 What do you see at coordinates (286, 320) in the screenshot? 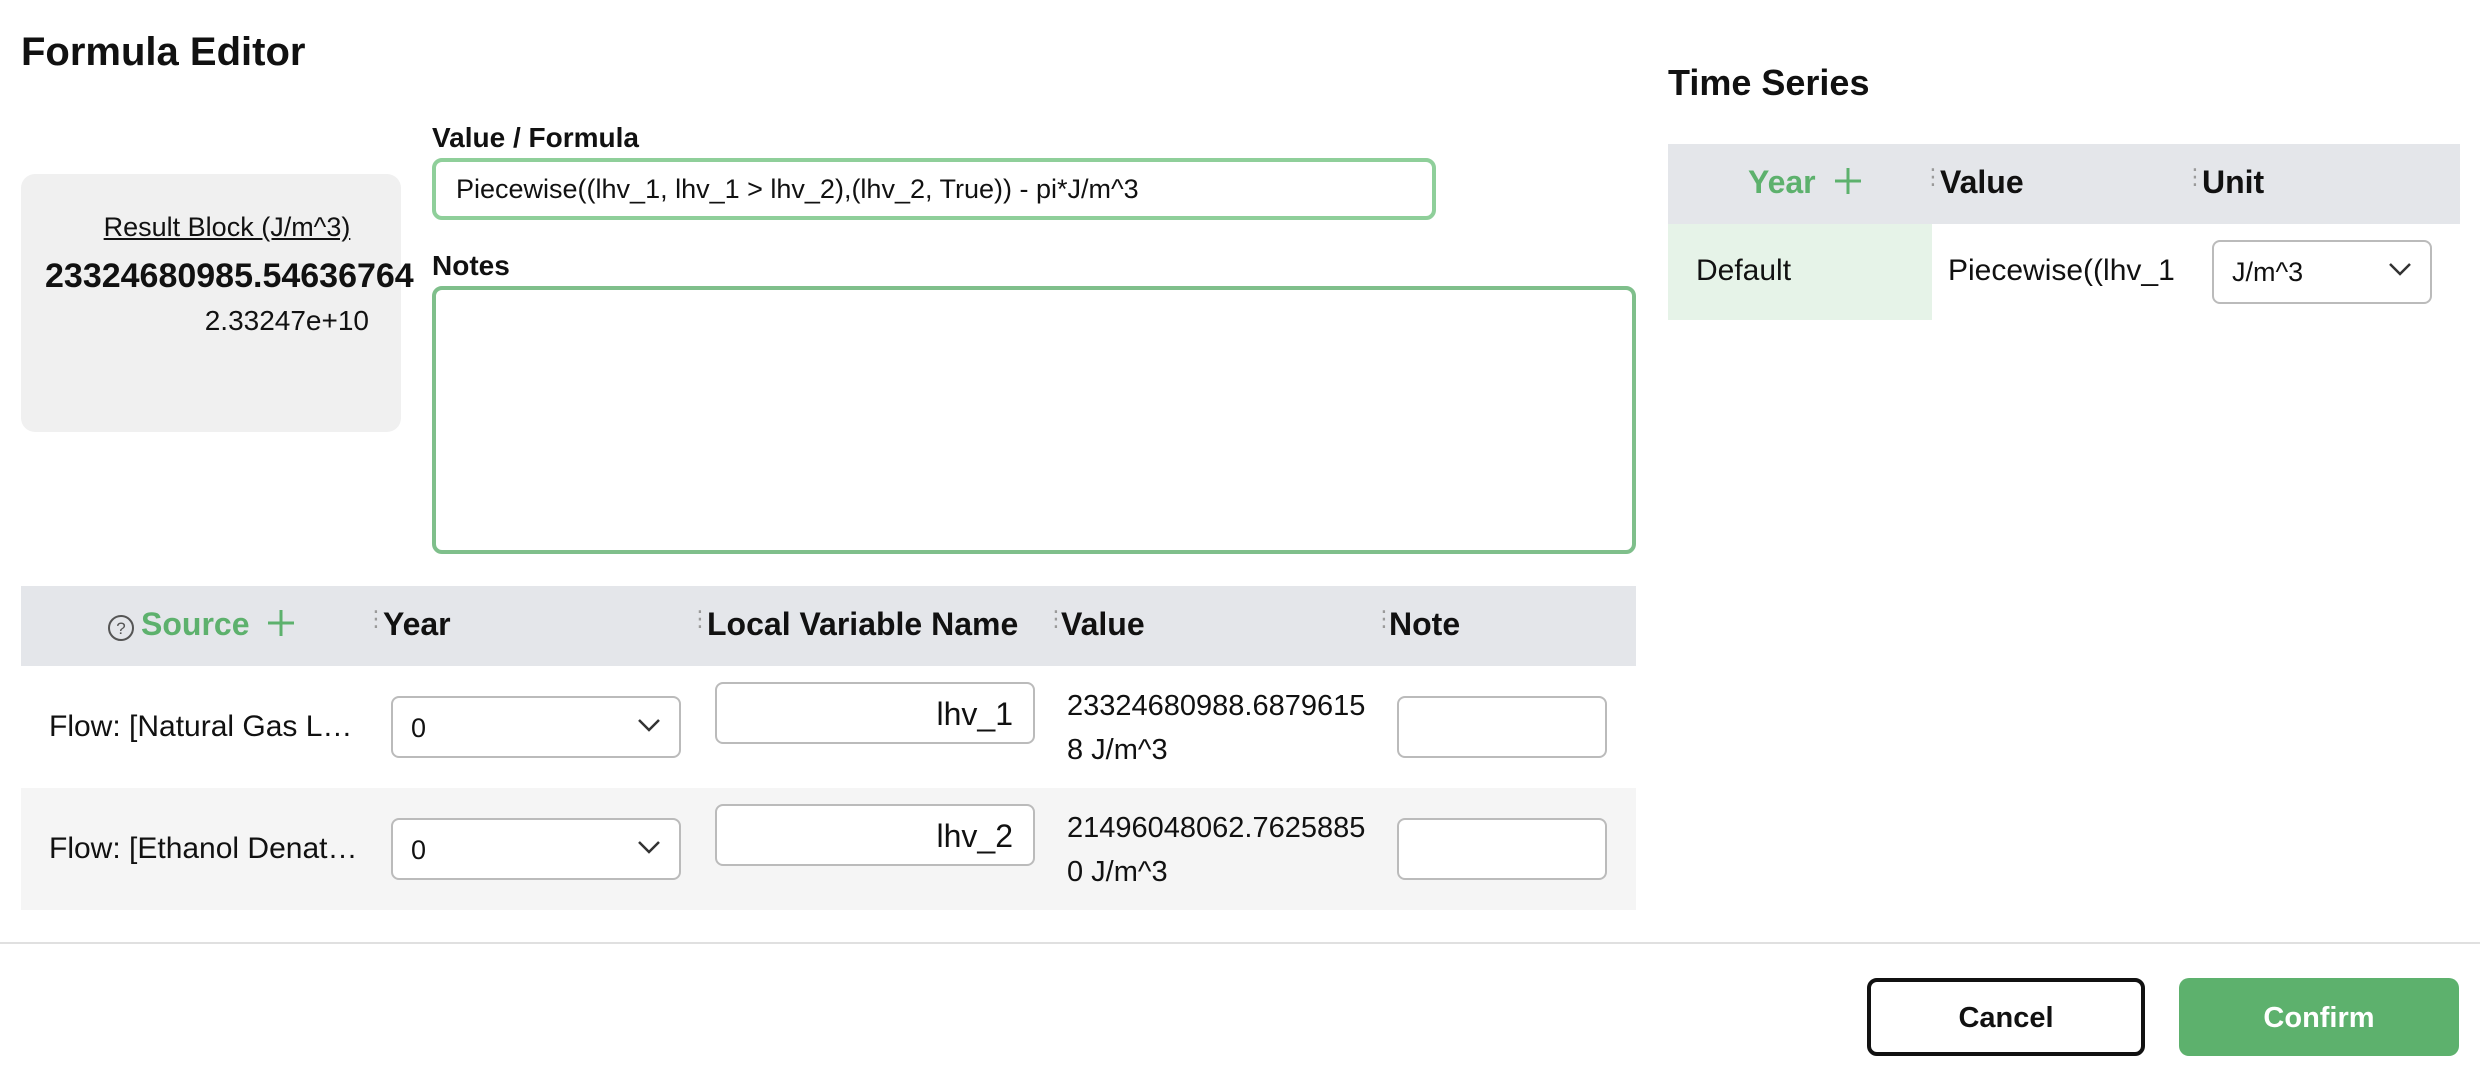
I see `result-scientific: 2.33247e+10` at bounding box center [286, 320].